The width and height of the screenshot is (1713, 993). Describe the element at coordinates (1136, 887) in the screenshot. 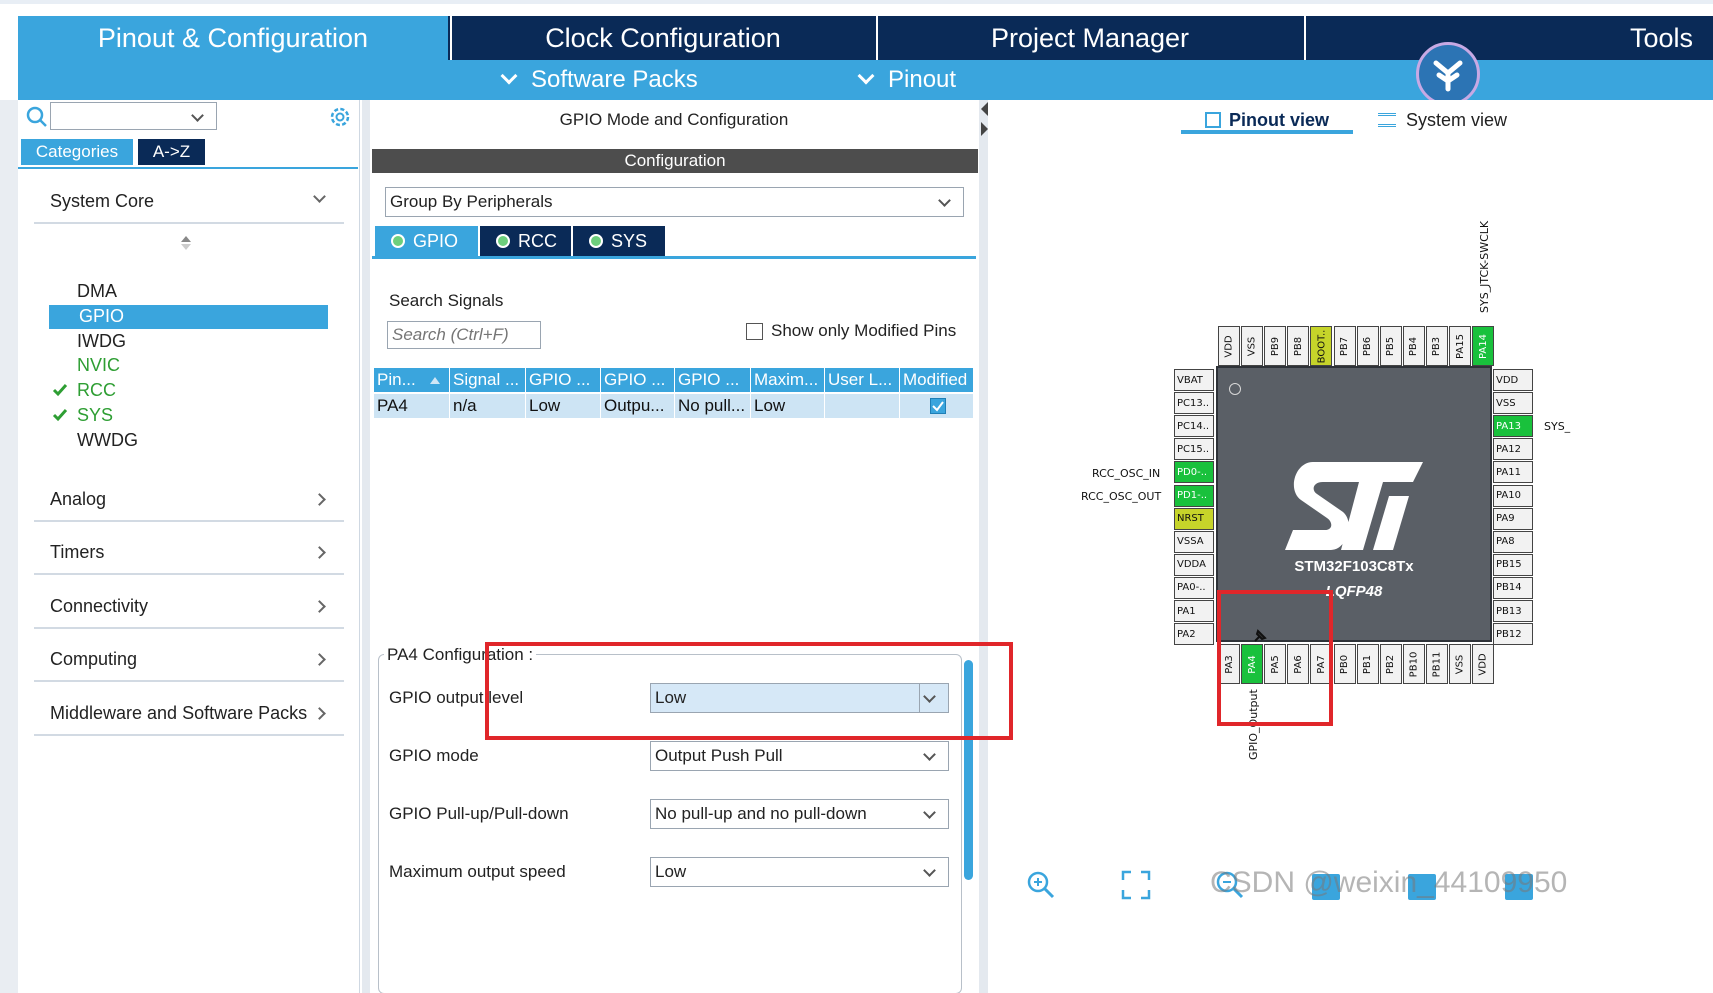

I see `fit-screen-icon` at that location.